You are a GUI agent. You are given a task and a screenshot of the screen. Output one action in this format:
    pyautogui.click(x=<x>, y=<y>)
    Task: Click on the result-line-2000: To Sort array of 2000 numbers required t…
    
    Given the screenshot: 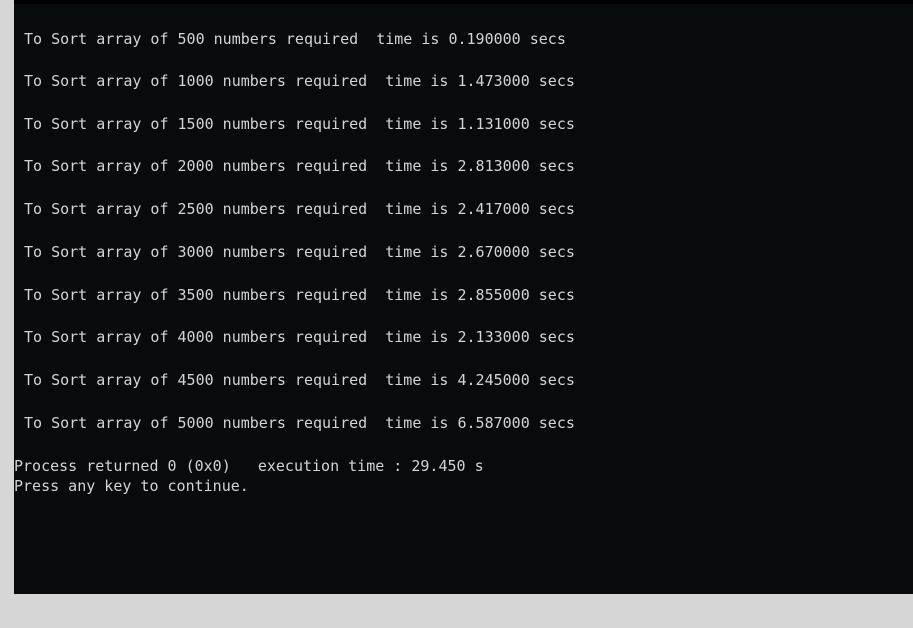 What is the action you would take?
    pyautogui.click(x=299, y=166)
    